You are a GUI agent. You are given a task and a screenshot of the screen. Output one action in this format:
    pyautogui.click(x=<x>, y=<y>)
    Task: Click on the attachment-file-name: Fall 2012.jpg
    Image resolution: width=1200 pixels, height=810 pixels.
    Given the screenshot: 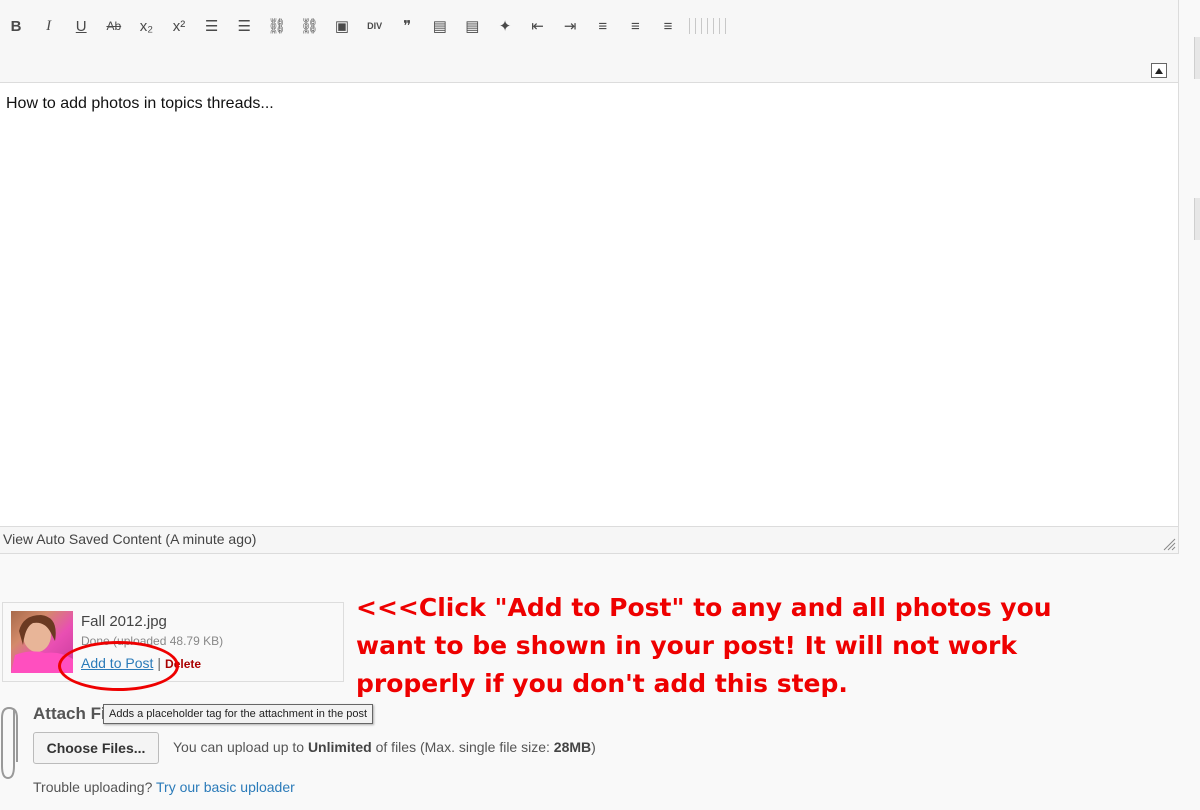 What is the action you would take?
    pyautogui.click(x=124, y=621)
    